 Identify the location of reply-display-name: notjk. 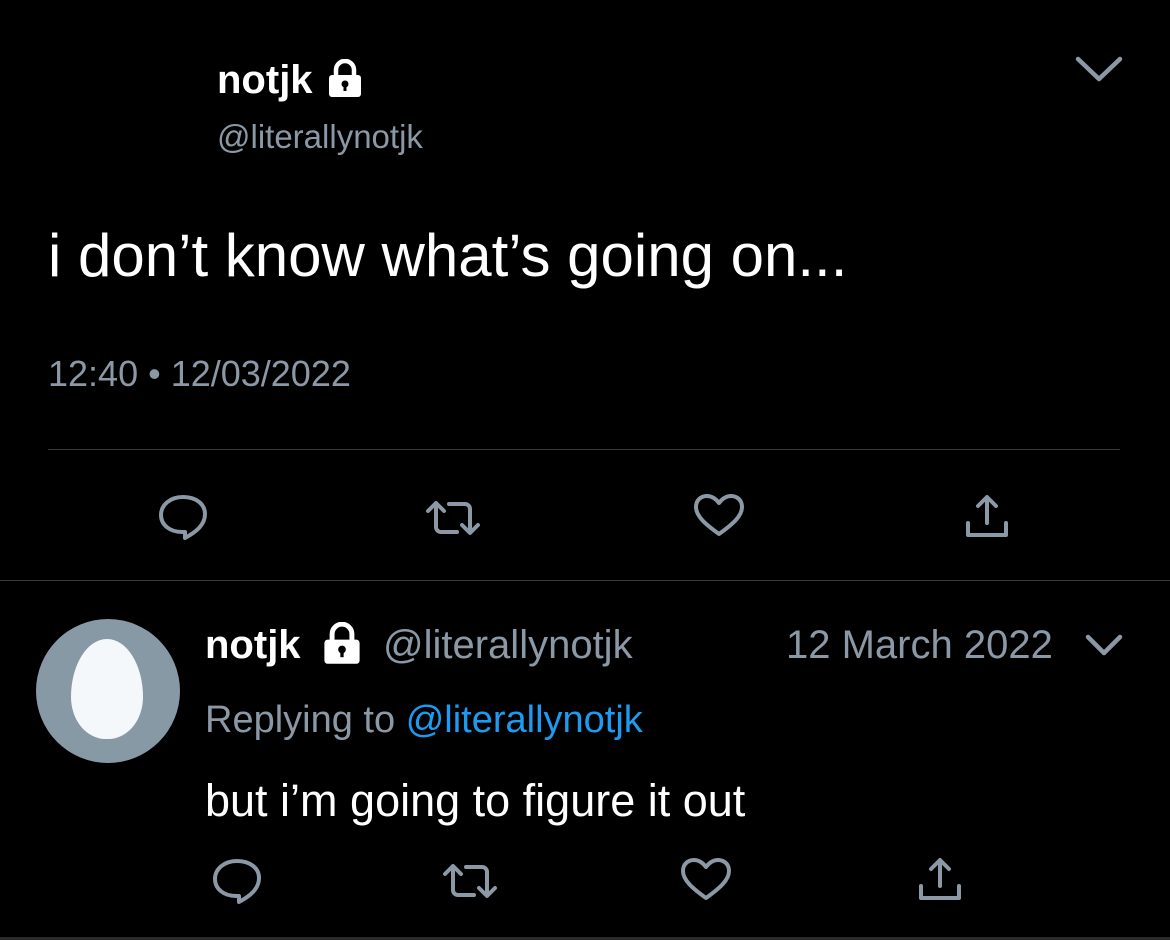
(253, 645).